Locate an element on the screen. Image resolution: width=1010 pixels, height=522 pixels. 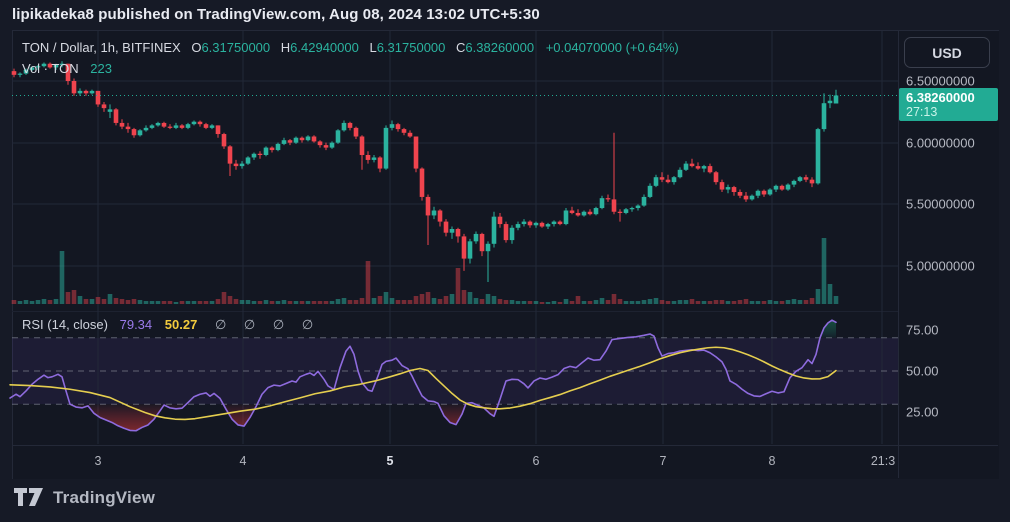
rsi-legend: RSI (14, close) 79.34 50.27 ∅ ∅ ∅ ∅ is located at coordinates (167, 325).